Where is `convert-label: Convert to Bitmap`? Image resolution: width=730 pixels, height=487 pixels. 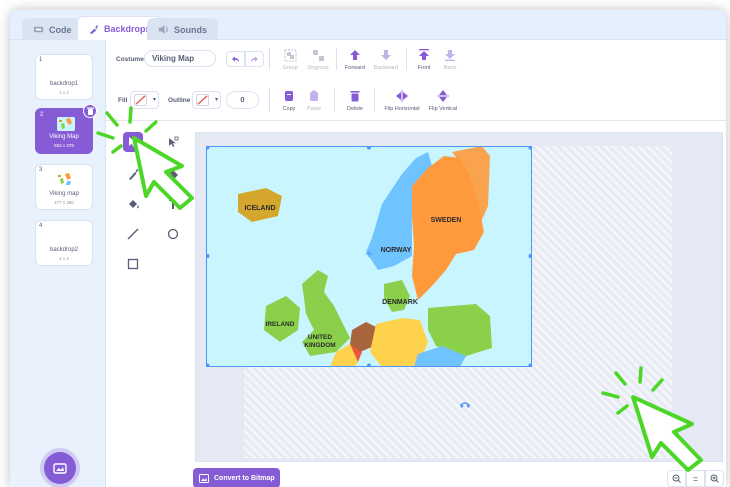
convert-label: Convert to Bitmap is located at coordinates (244, 478).